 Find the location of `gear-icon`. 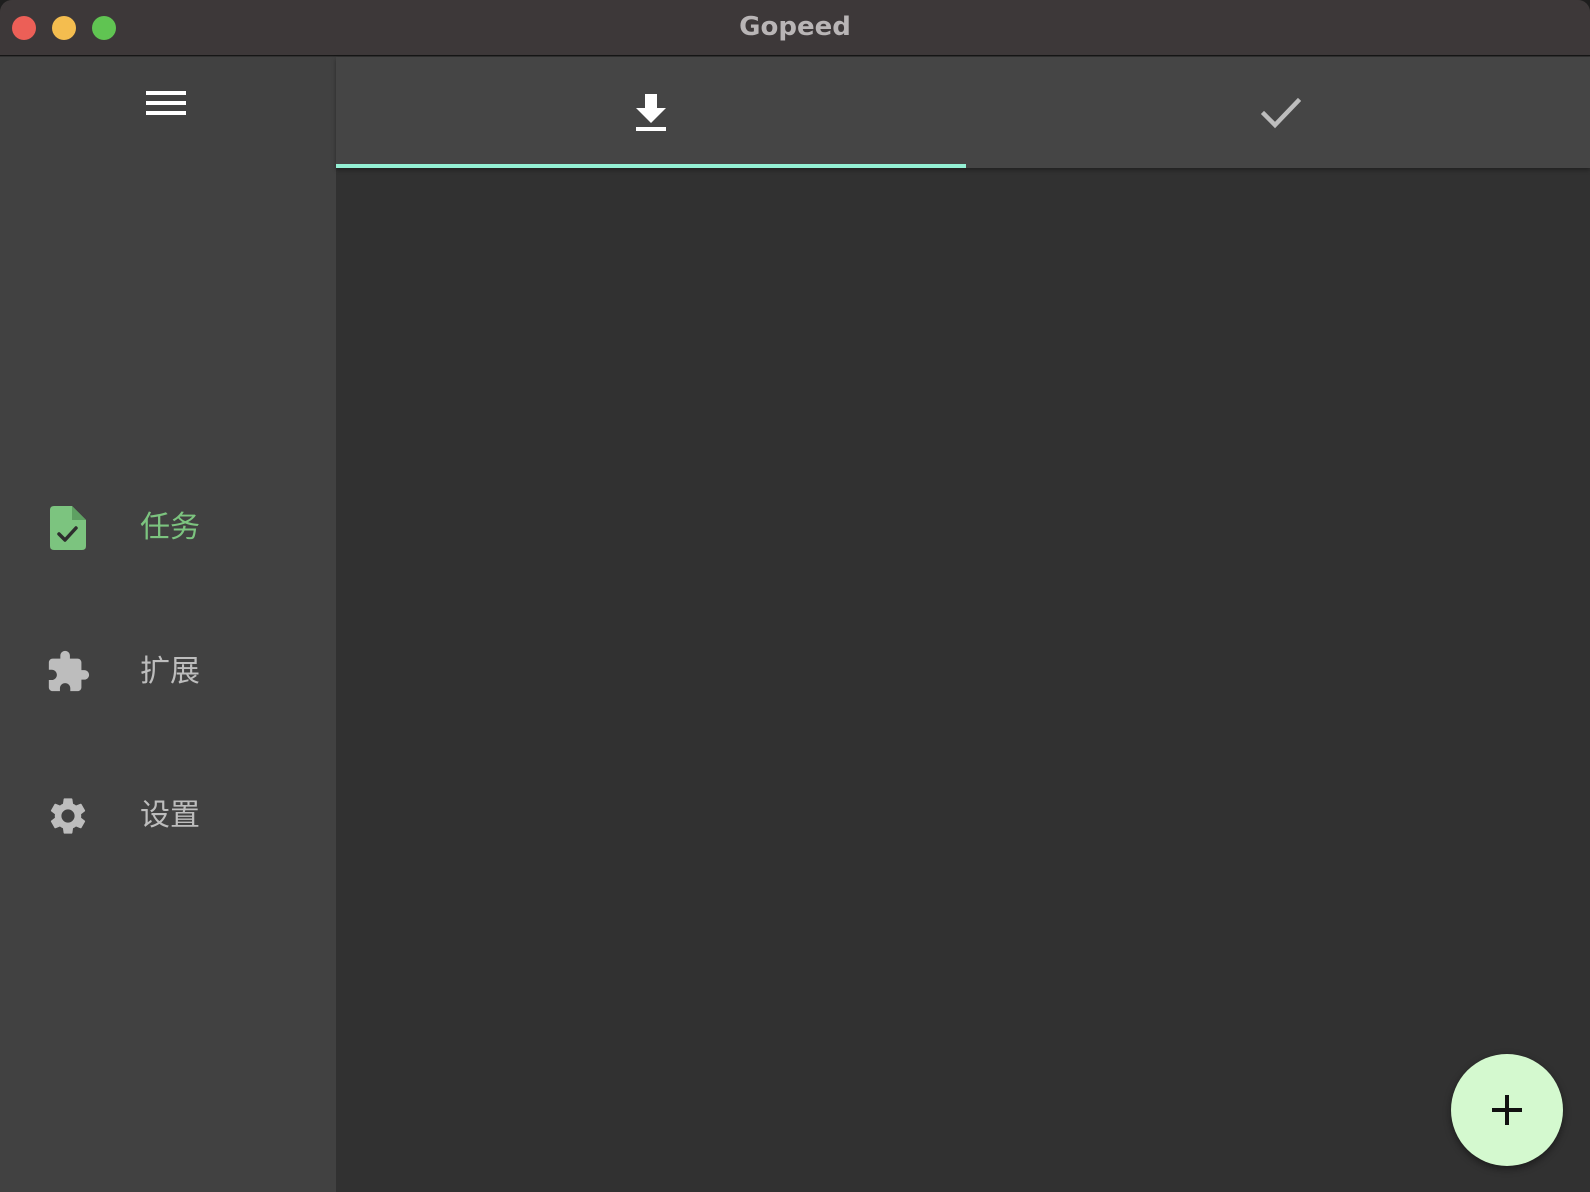

gear-icon is located at coordinates (68, 816).